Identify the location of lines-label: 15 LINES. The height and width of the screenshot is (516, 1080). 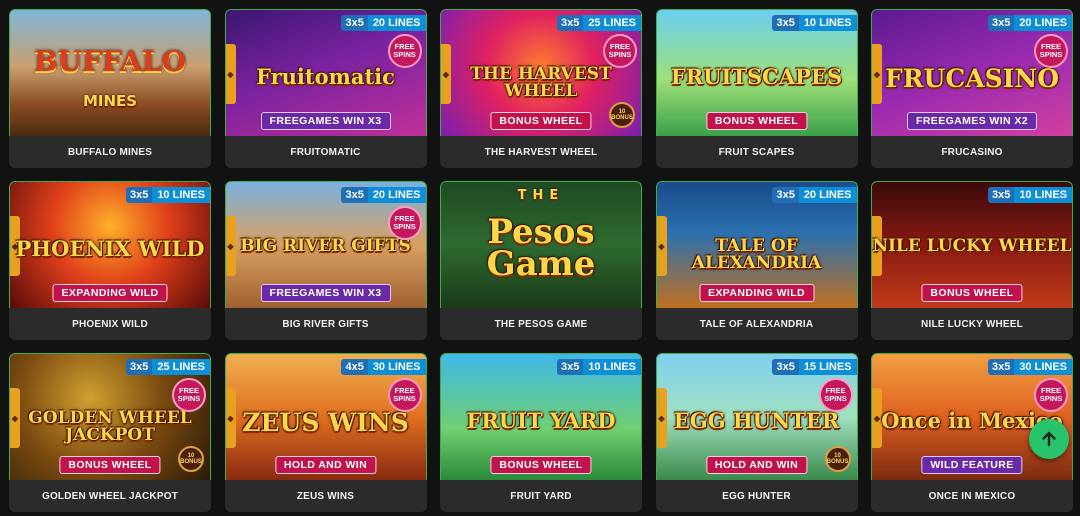
(827, 367).